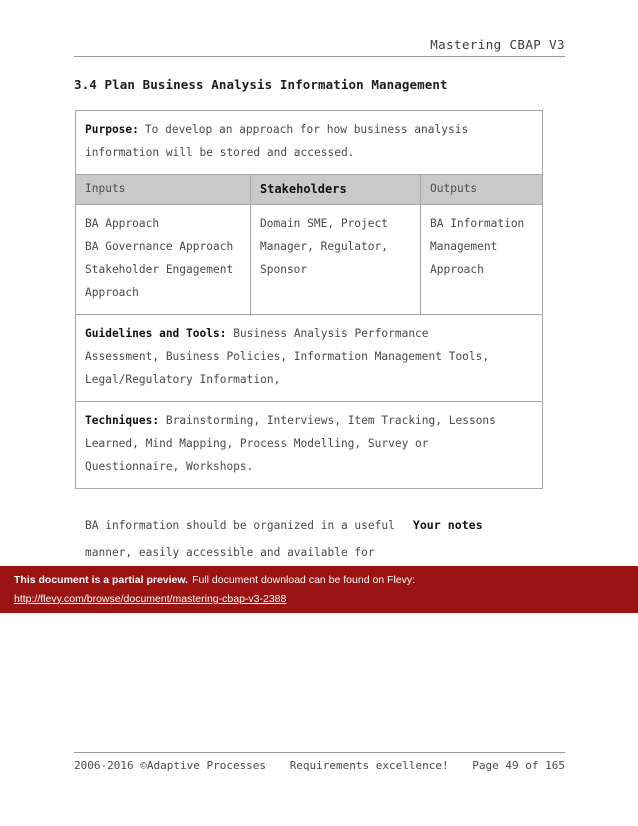  What do you see at coordinates (159, 247) in the screenshot?
I see `inputs-item: BA Governance Approach` at bounding box center [159, 247].